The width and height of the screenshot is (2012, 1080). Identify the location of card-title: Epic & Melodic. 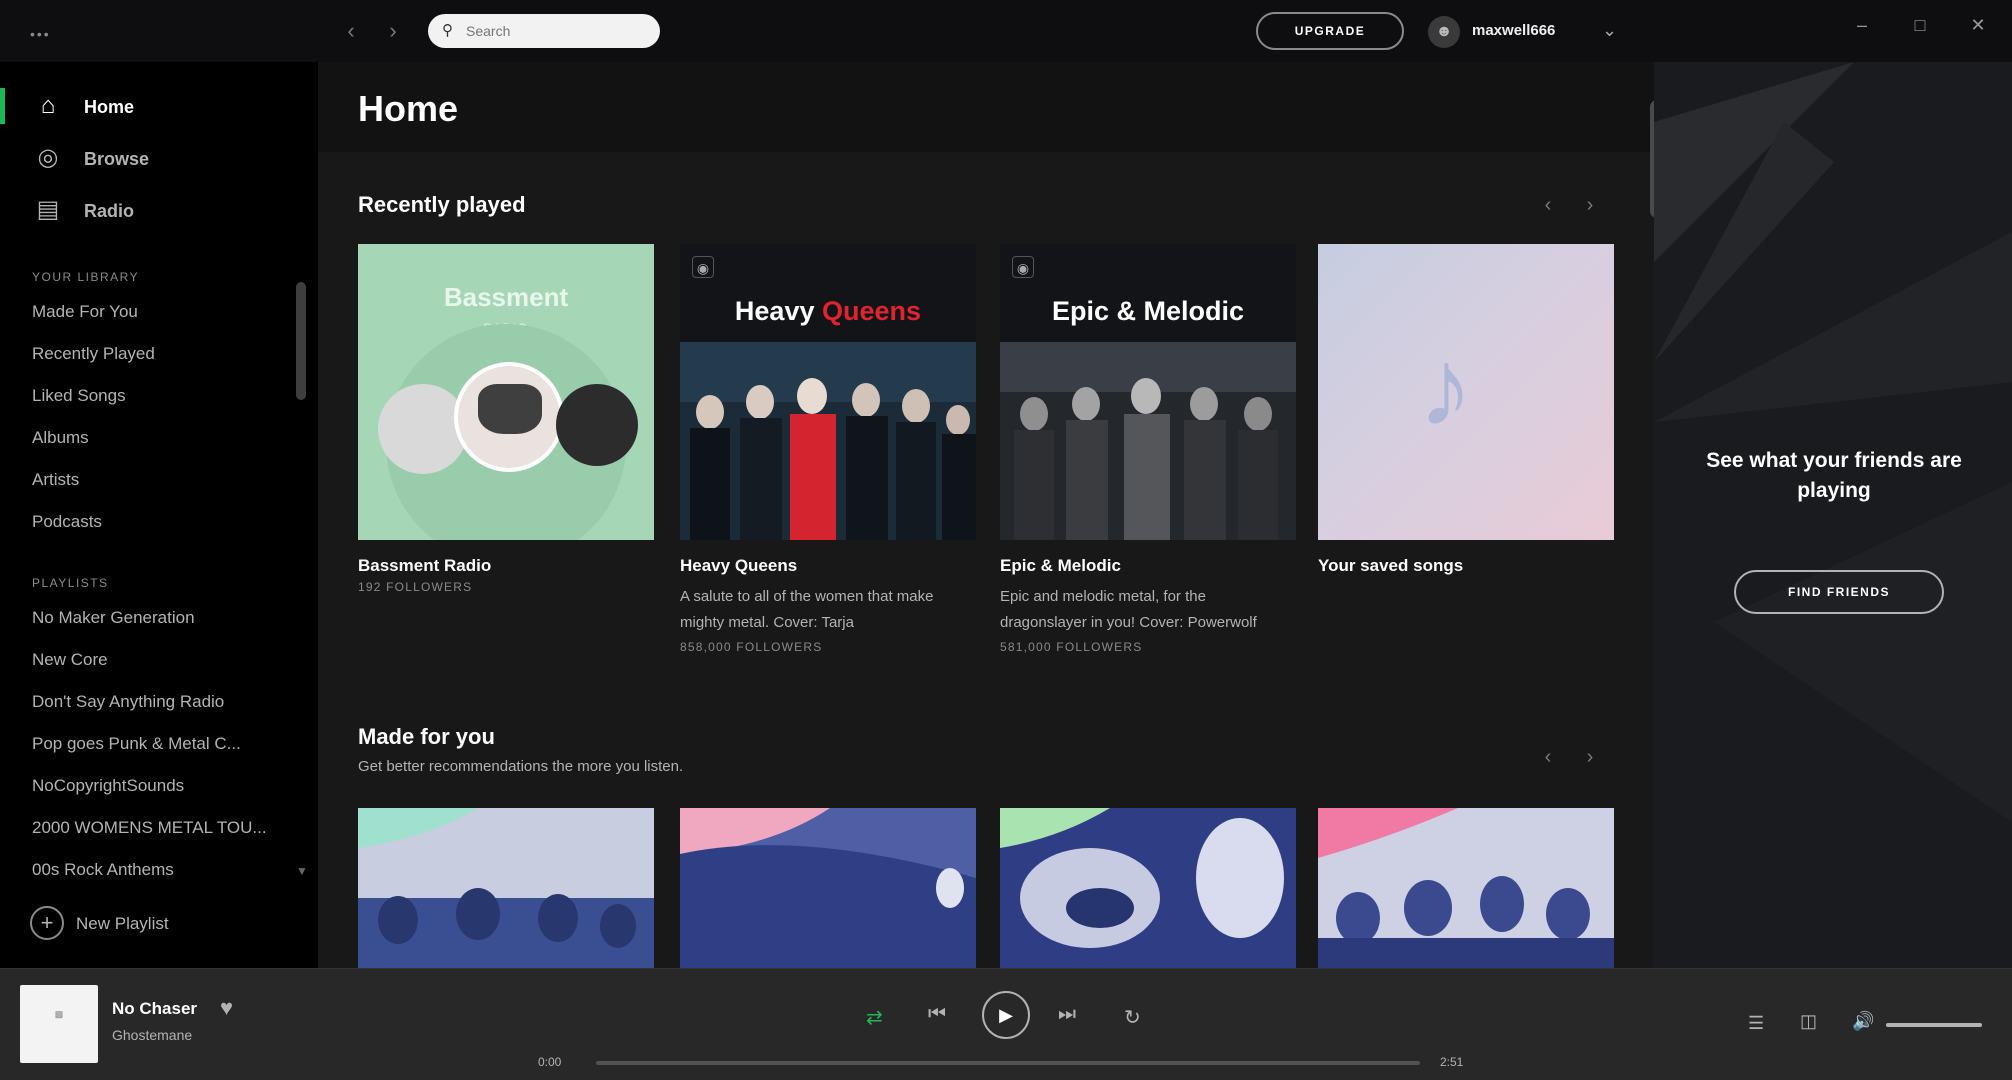
(1148, 566).